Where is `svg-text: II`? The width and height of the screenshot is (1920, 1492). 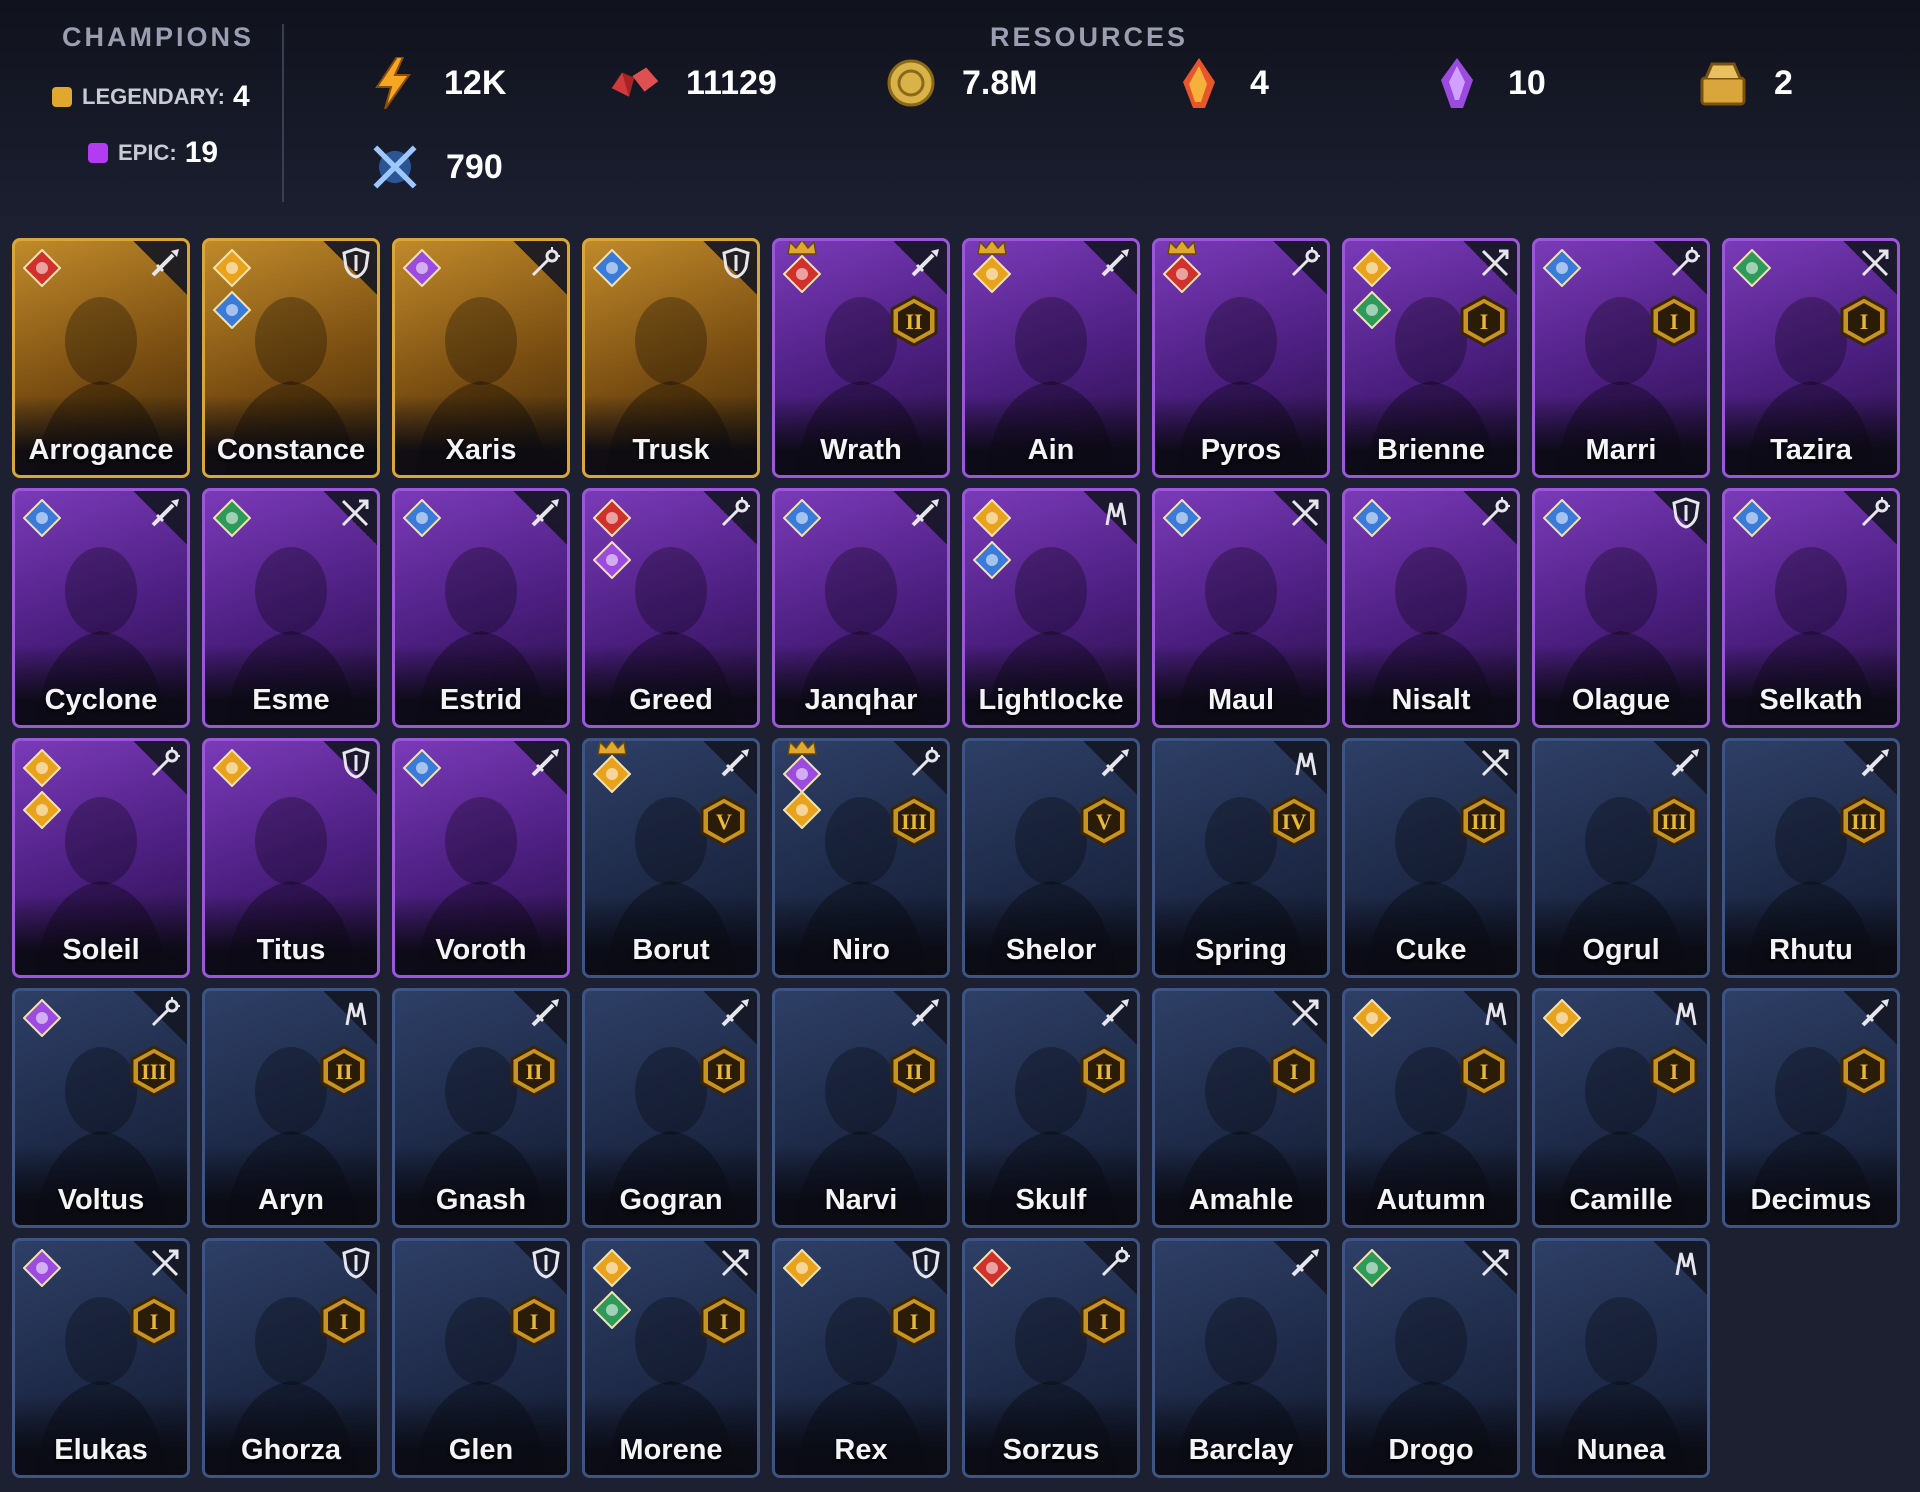 svg-text: II is located at coordinates (913, 1071).